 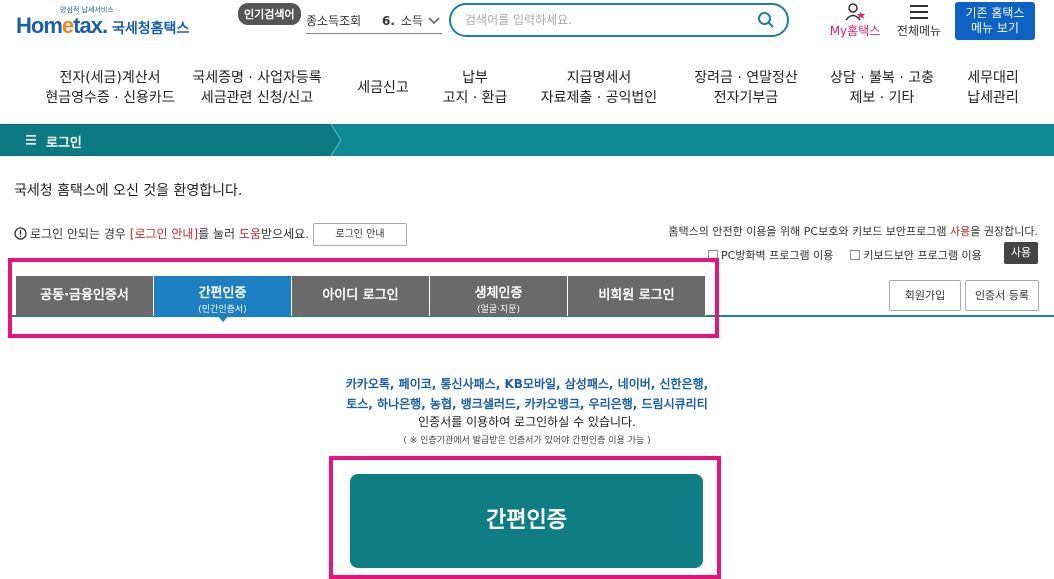 What do you see at coordinates (599, 78) in the screenshot?
I see `nav-line1: 지급명세서` at bounding box center [599, 78].